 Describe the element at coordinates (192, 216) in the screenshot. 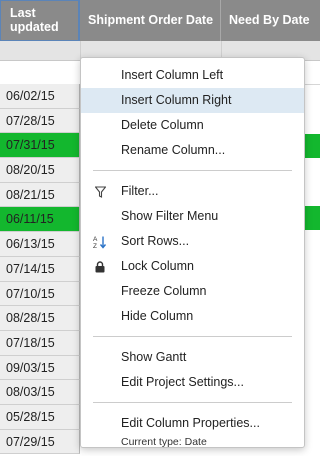

I see `menu-item-show-filter-menu: Show Filter Menu` at that location.